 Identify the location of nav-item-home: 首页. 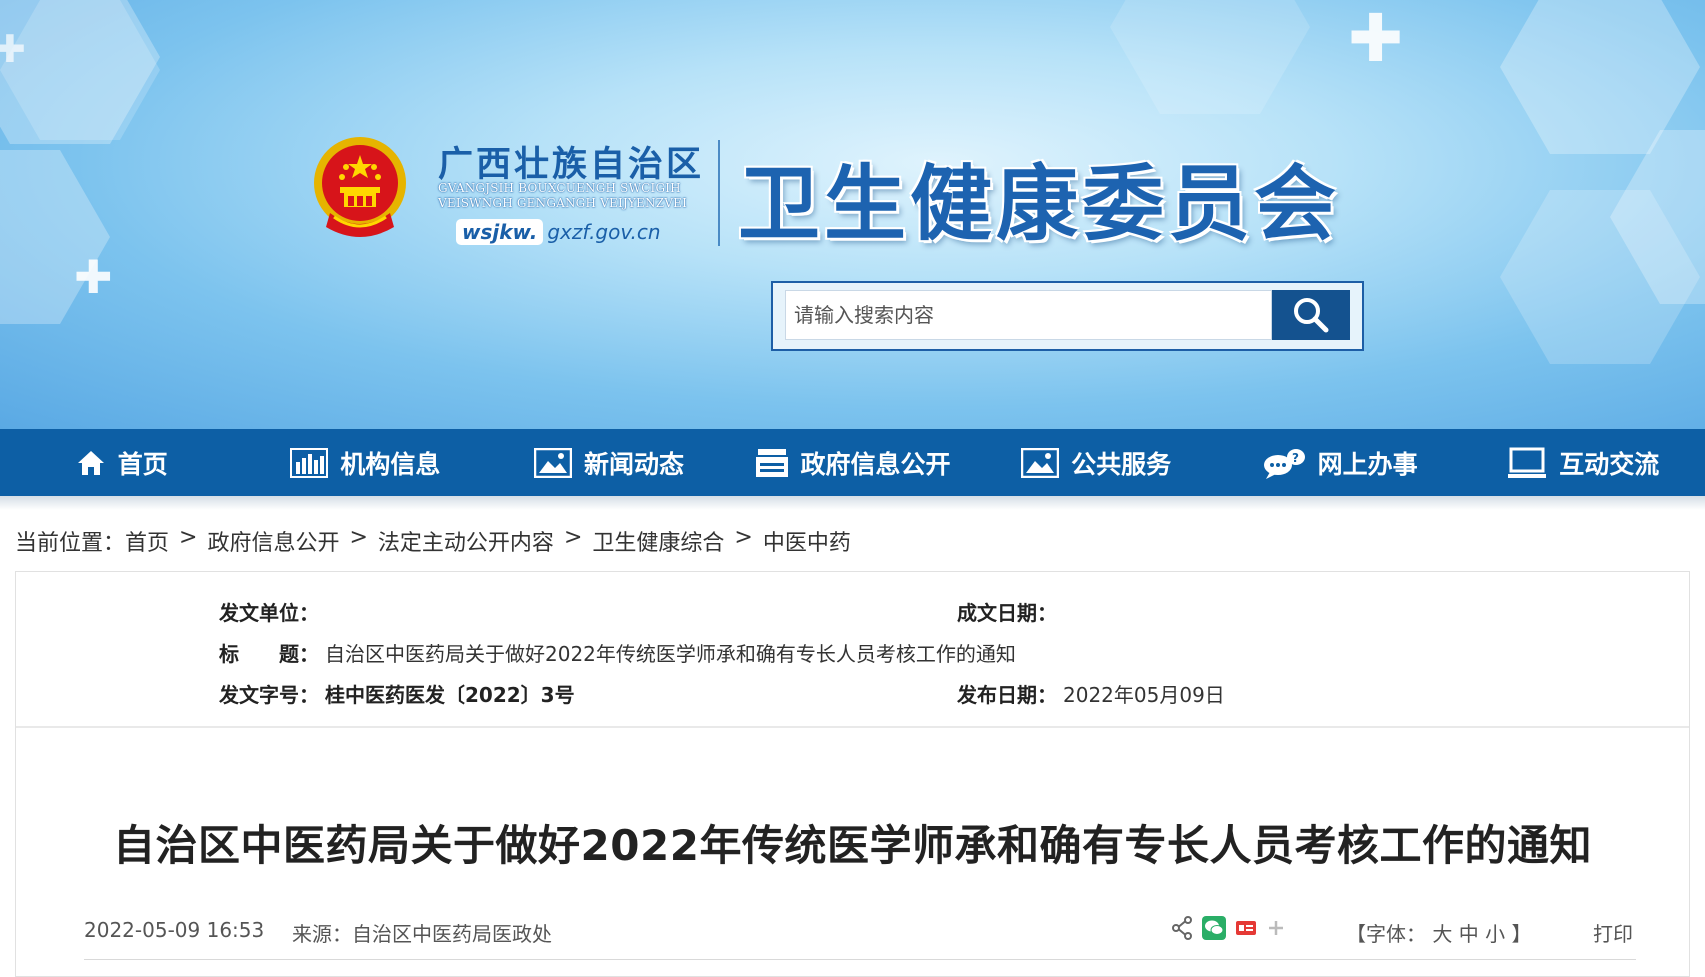
(122, 462).